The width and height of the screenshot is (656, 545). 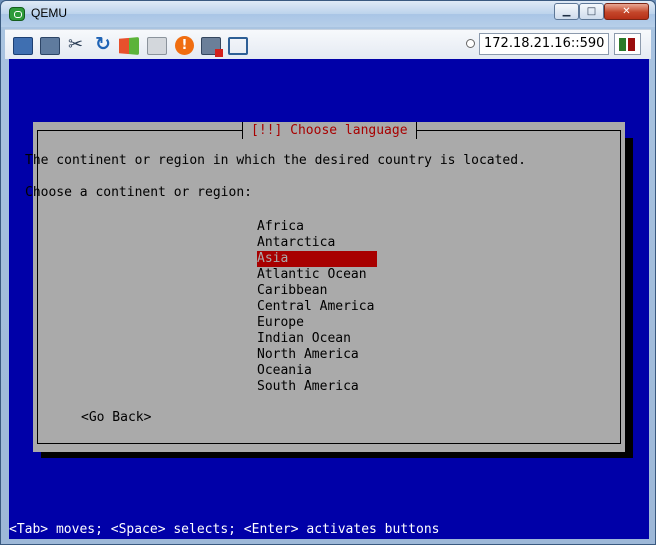 What do you see at coordinates (317, 275) in the screenshot?
I see `region-option-atlantic-ocean: Atlantic Ocean` at bounding box center [317, 275].